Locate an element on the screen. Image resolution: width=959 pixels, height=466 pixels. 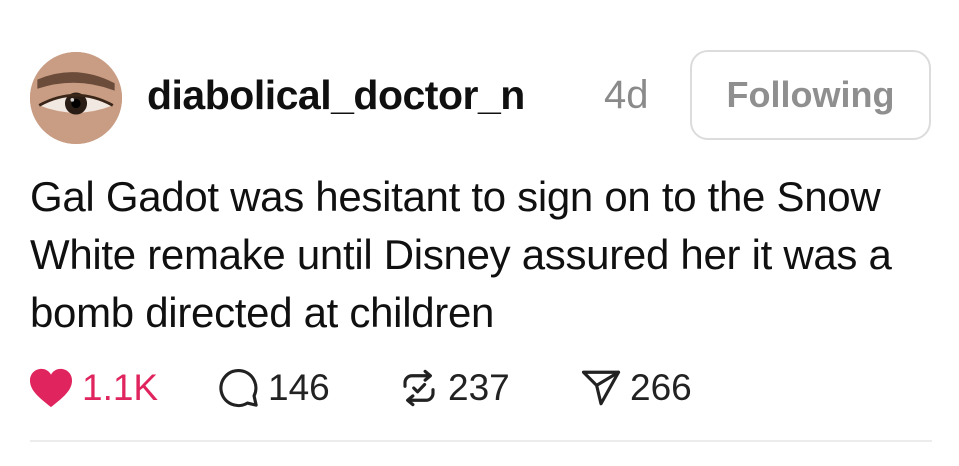
share-button: 266 is located at coordinates (636, 388).